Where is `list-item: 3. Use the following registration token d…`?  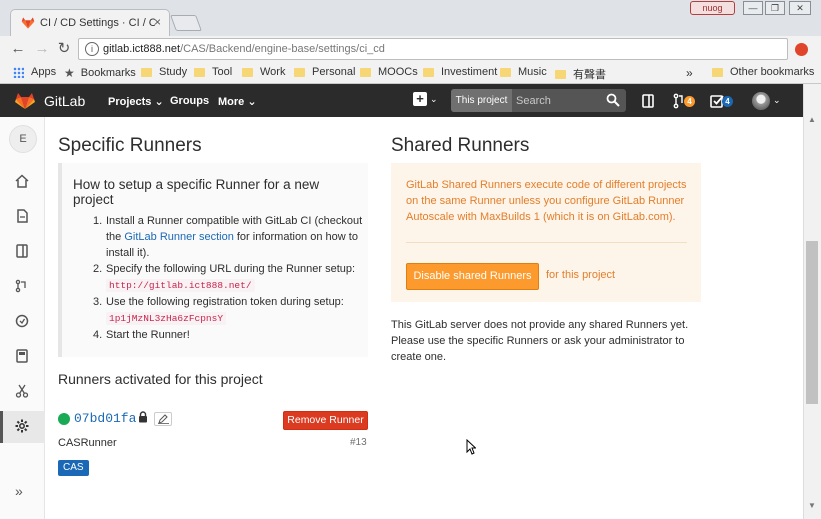 list-item: 3. Use the following registration token d… is located at coordinates (218, 310).